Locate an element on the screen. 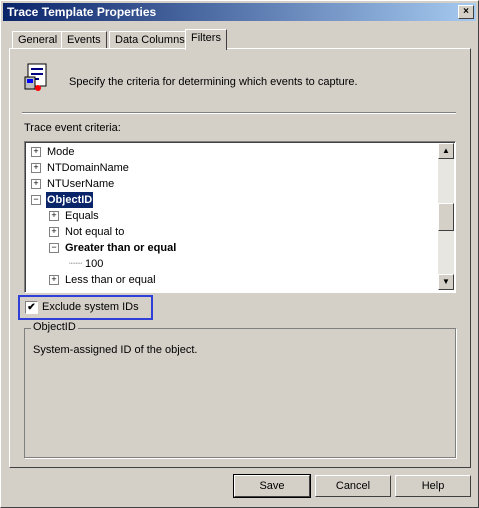 This screenshot has width=479, height=508. scroll-up-button: ▲ is located at coordinates (446, 151).